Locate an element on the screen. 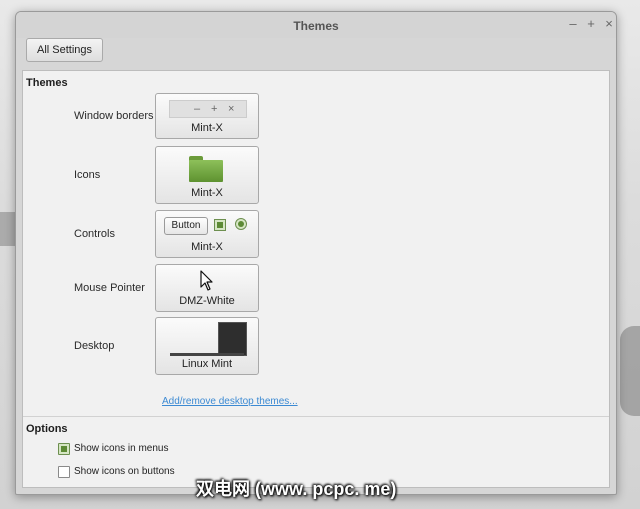  maximize-button: + is located at coordinates (591, 24).